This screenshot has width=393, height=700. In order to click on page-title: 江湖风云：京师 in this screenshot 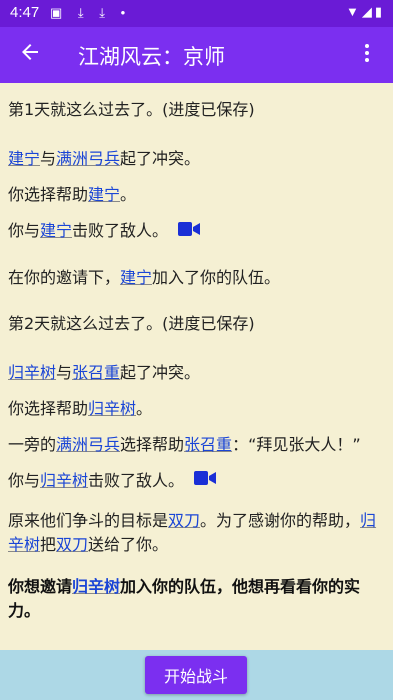, I will do `click(151, 57)`.